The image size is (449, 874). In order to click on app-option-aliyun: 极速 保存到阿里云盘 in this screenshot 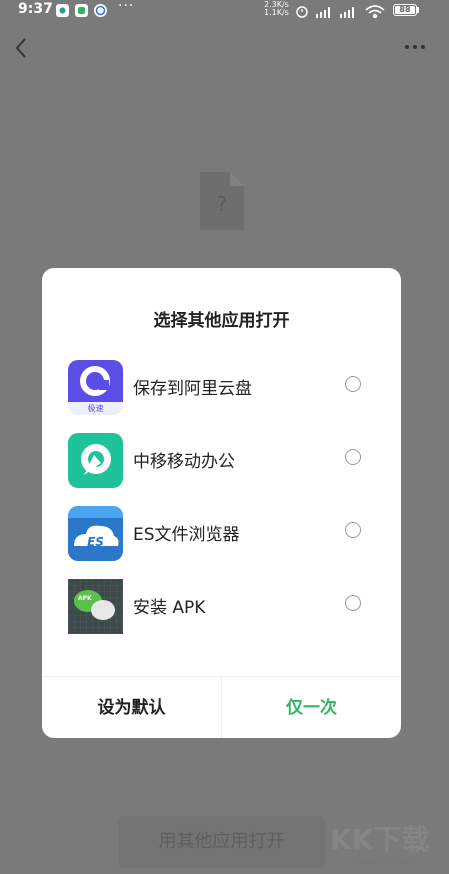, I will do `click(221, 386)`.